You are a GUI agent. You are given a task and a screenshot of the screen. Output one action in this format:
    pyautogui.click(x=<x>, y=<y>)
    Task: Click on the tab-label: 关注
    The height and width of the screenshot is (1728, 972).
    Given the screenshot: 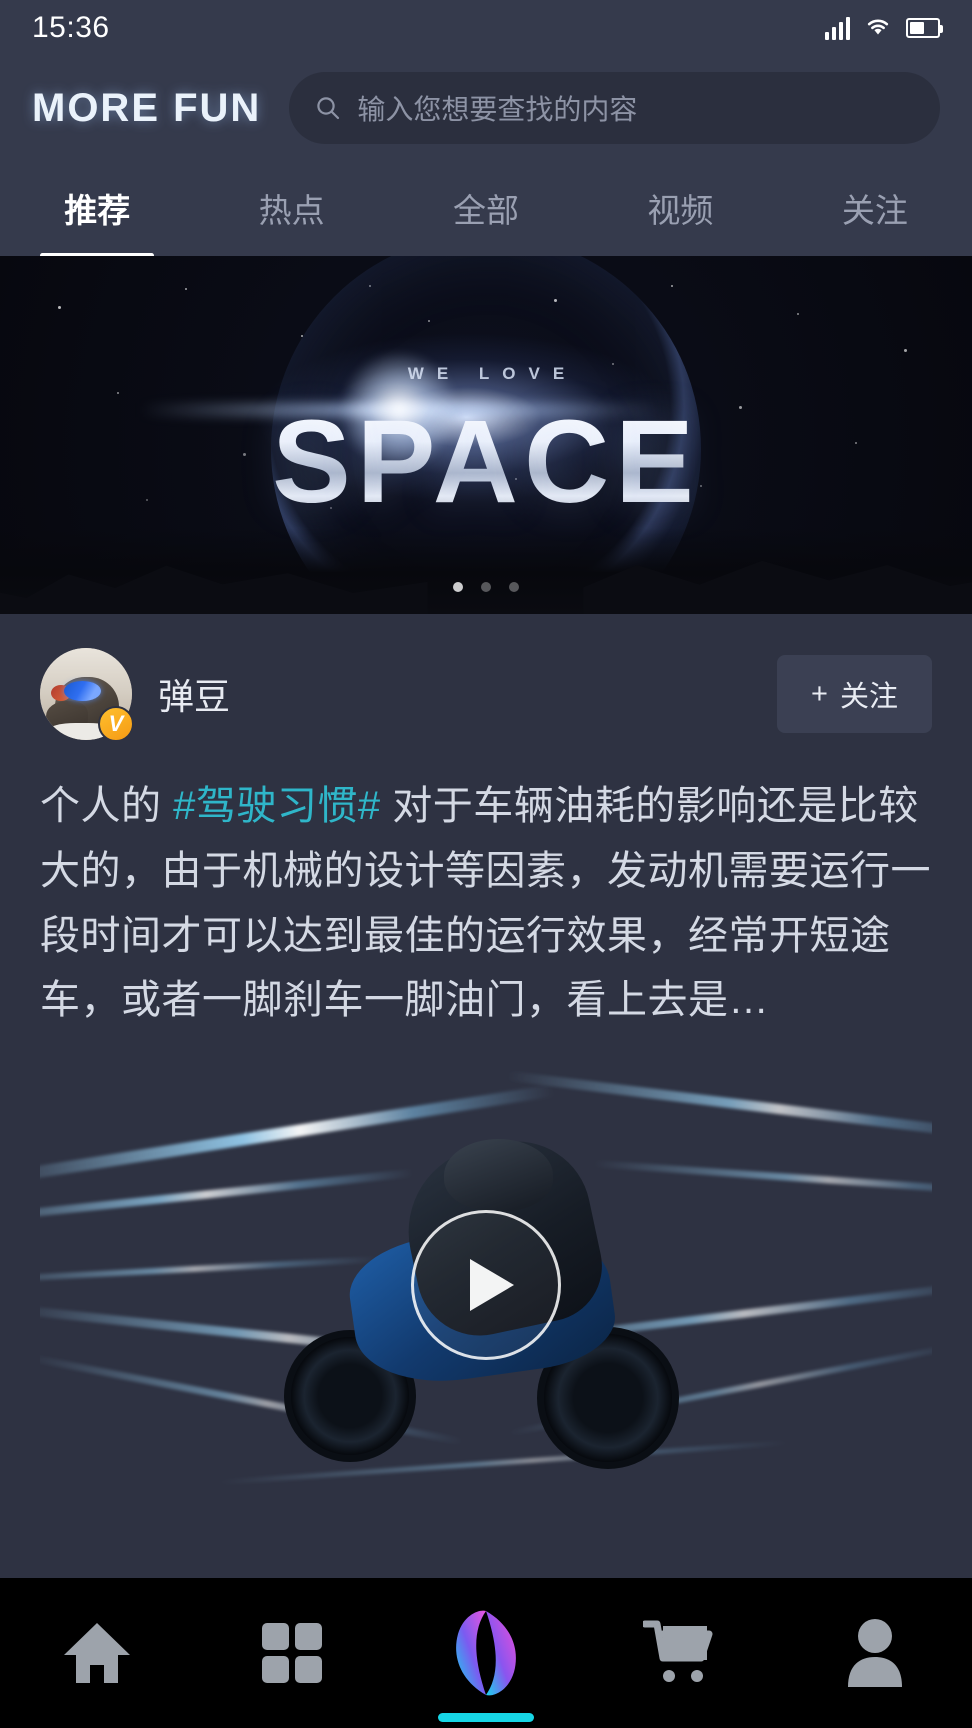 What is the action you would take?
    pyautogui.click(x=874, y=210)
    